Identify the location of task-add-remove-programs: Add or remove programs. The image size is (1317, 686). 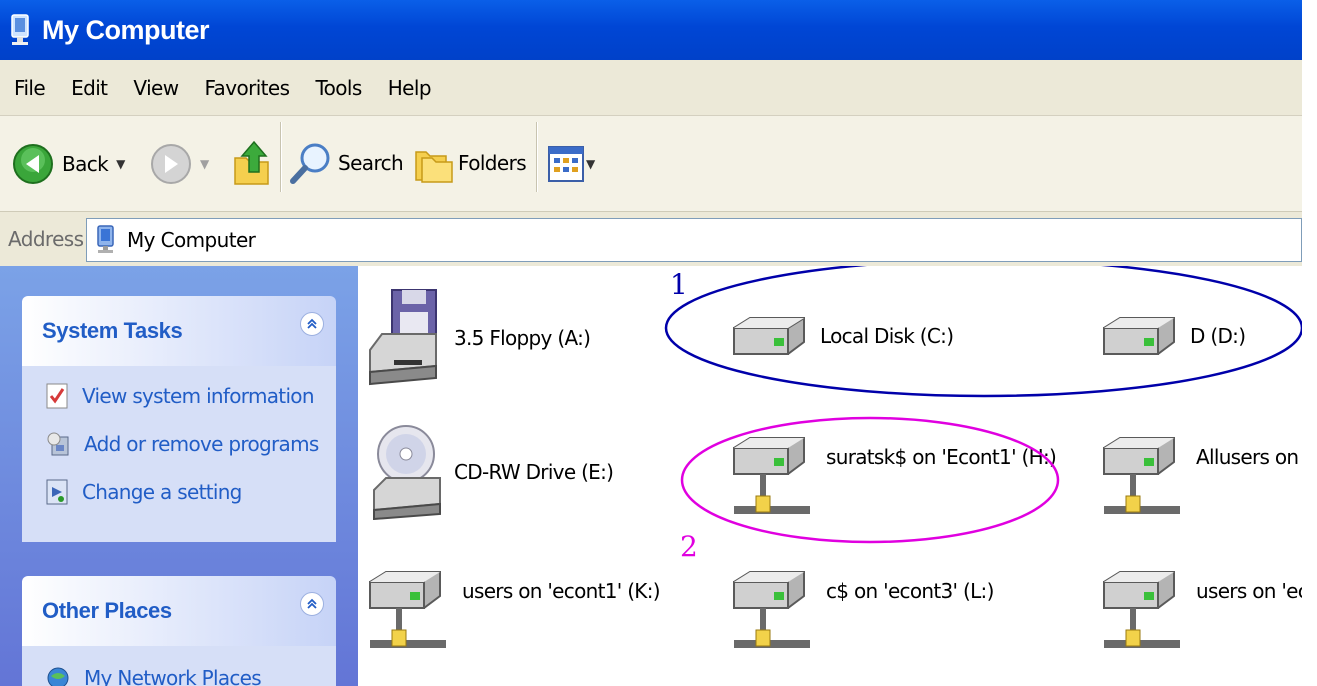
(179, 444).